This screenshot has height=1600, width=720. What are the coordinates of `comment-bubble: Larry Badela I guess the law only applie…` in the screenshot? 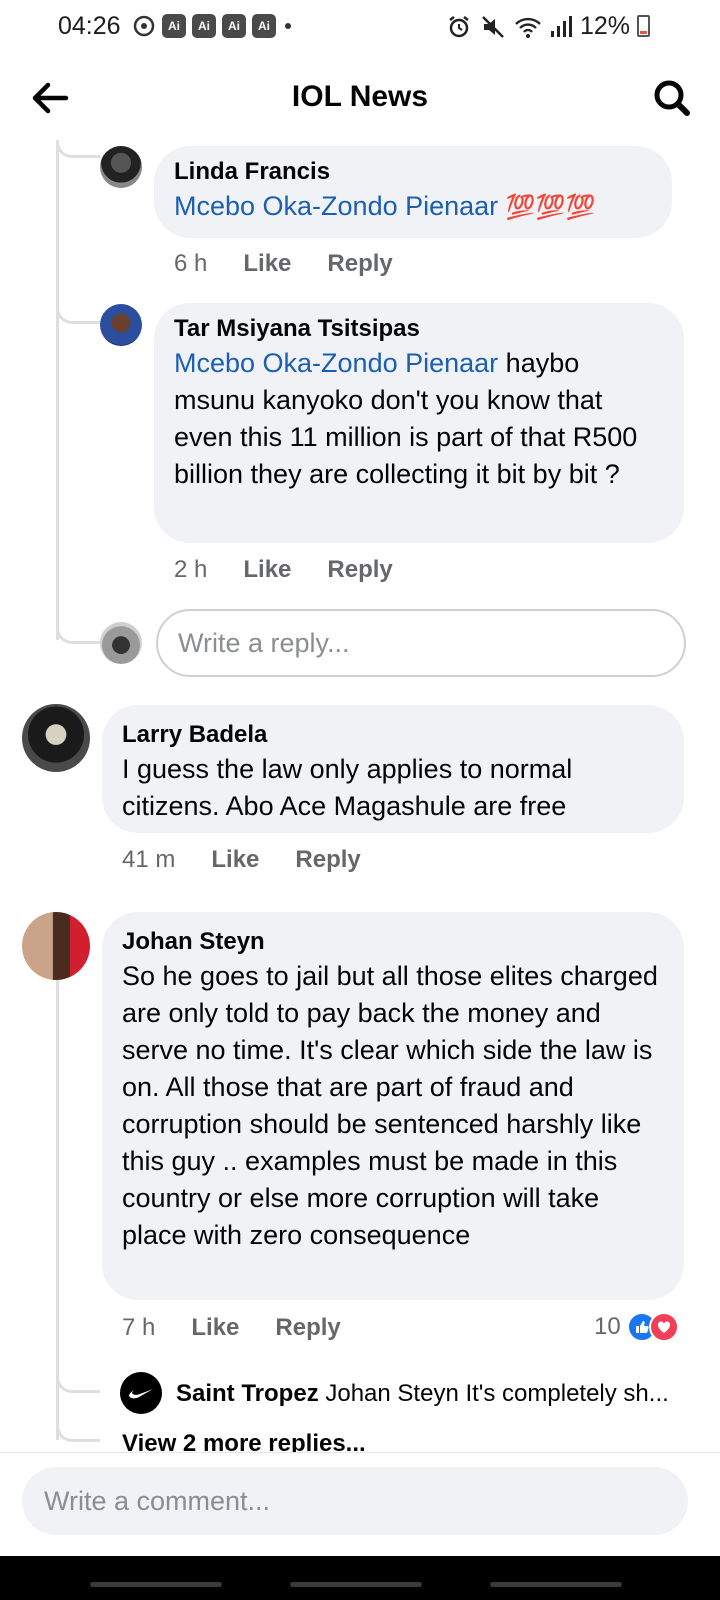 It's located at (393, 769).